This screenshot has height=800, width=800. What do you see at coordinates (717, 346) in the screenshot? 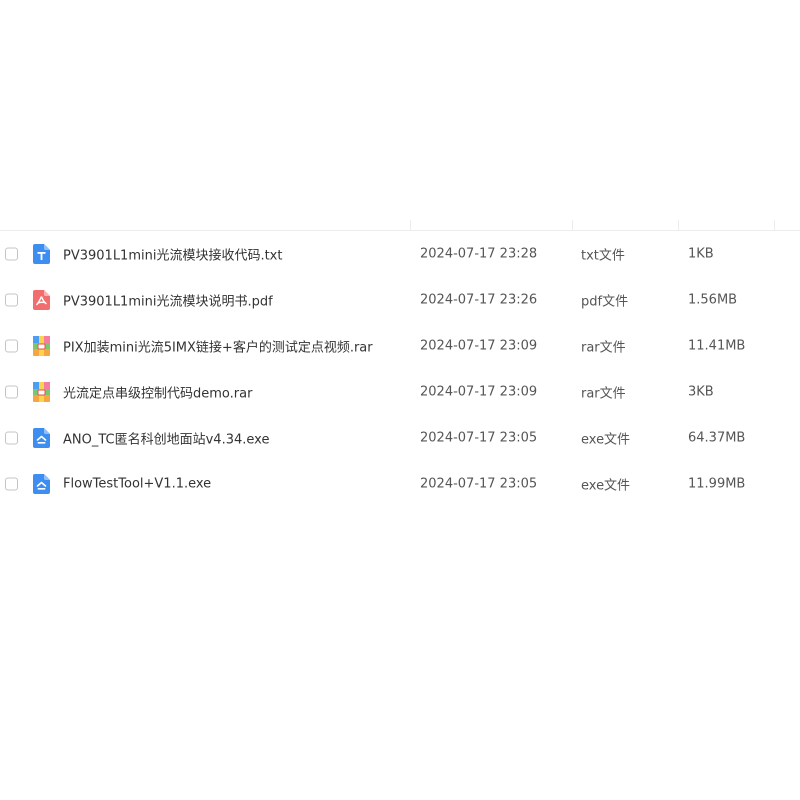
I see `file-size: 11.41MB` at bounding box center [717, 346].